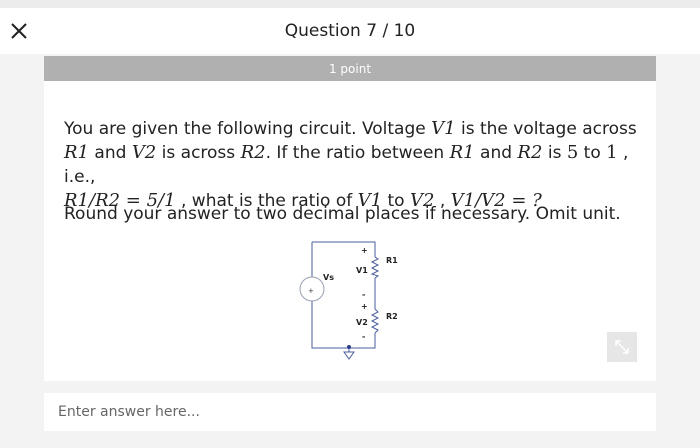 This screenshot has width=700, height=448. Describe the element at coordinates (572, 152) in the screenshot. I see `math-five: 5` at that location.